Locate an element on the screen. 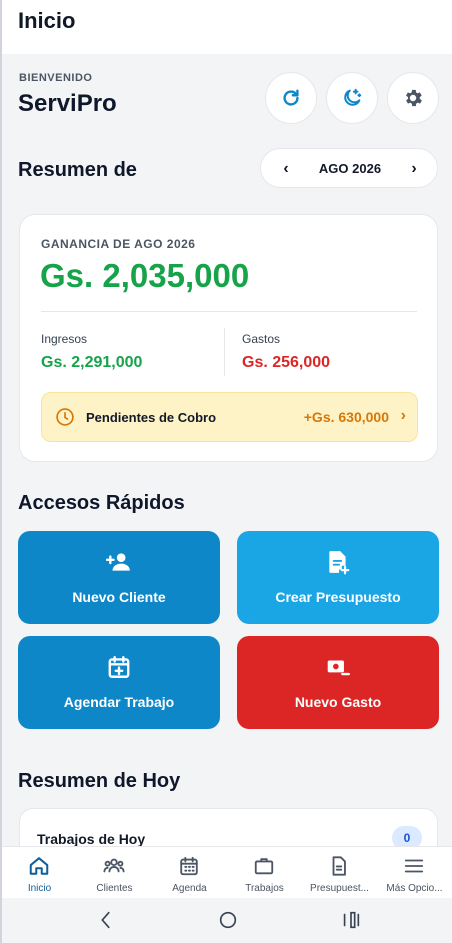  refresh-icon is located at coordinates (291, 97).